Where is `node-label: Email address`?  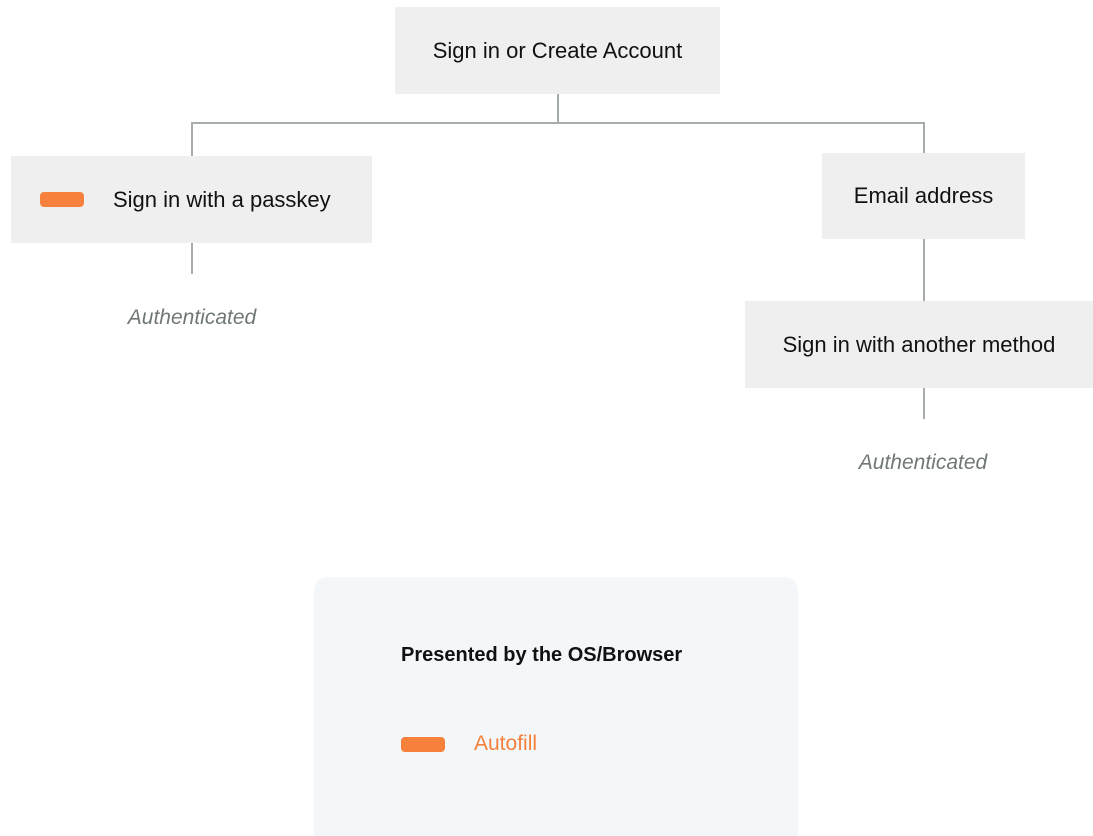
node-label: Email address is located at coordinates (923, 195).